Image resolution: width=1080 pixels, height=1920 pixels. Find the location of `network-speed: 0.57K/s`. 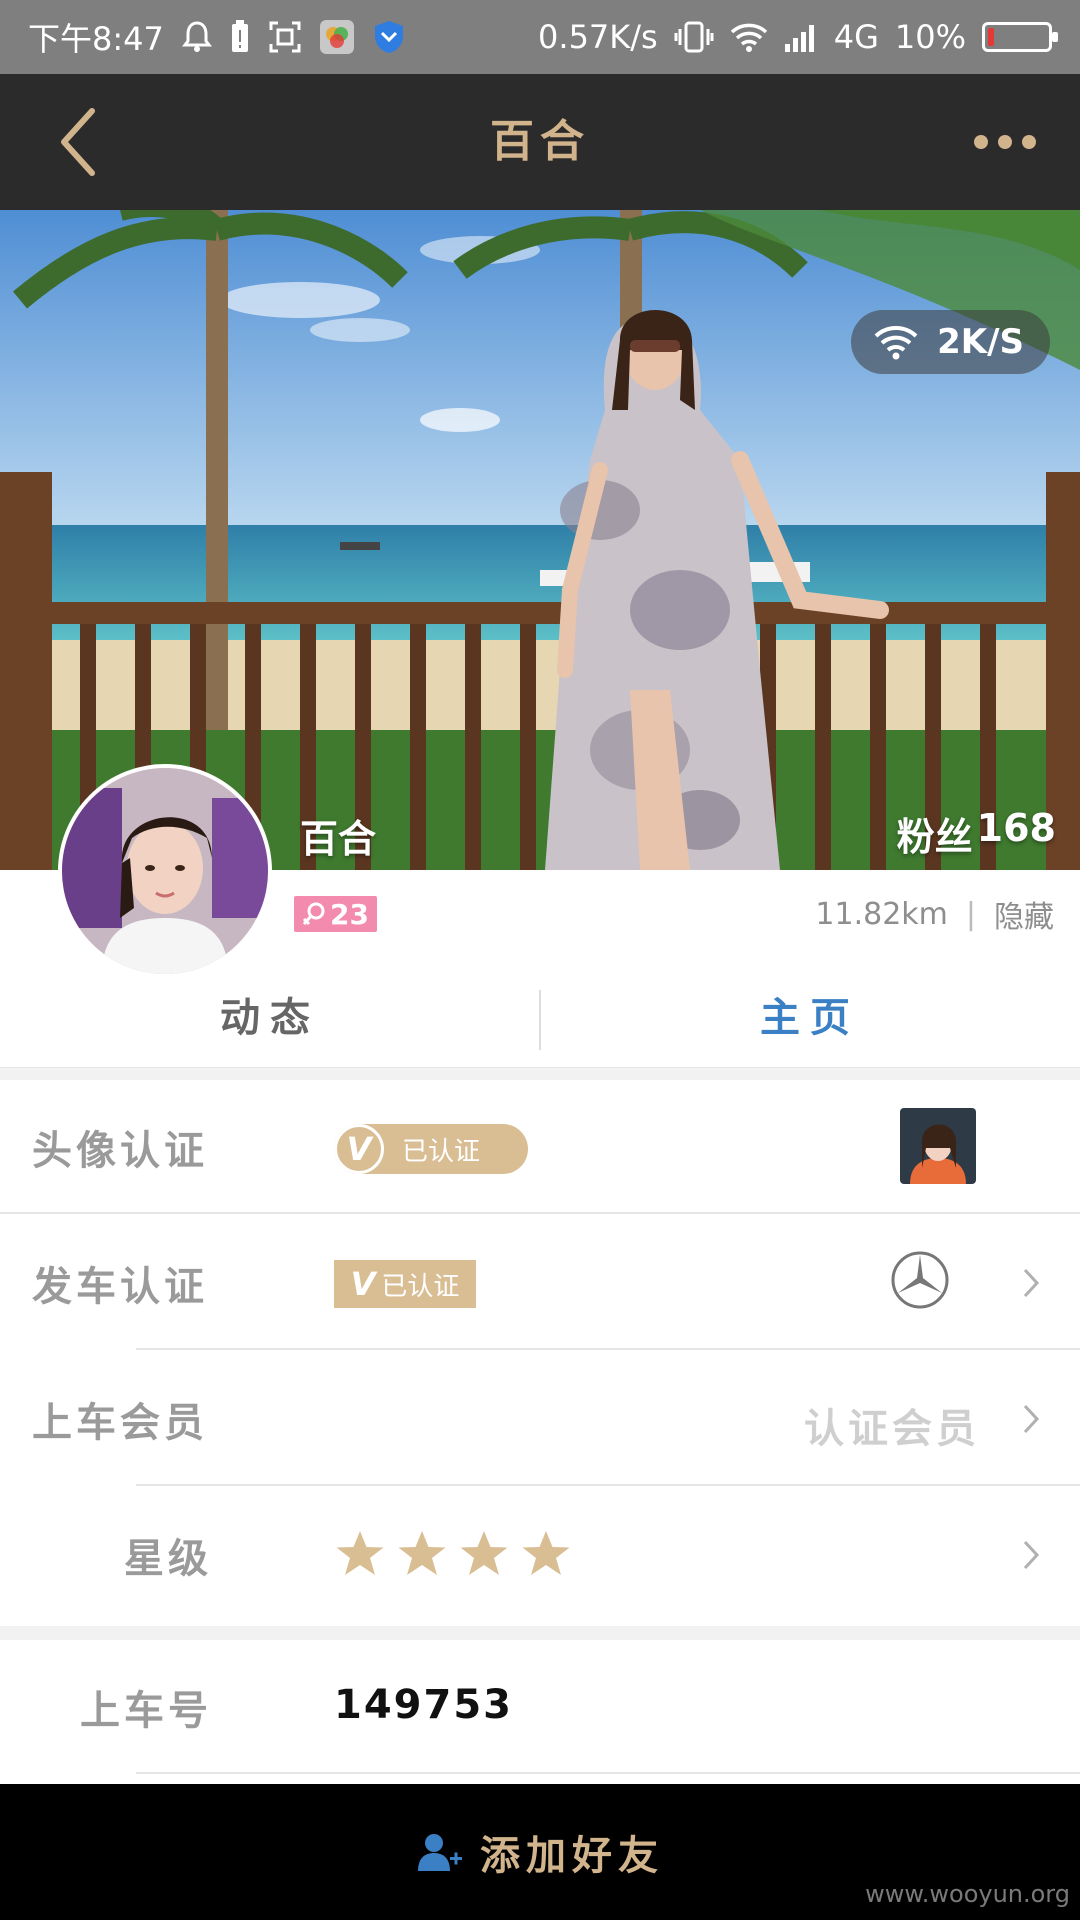

network-speed: 0.57K/s is located at coordinates (598, 37).